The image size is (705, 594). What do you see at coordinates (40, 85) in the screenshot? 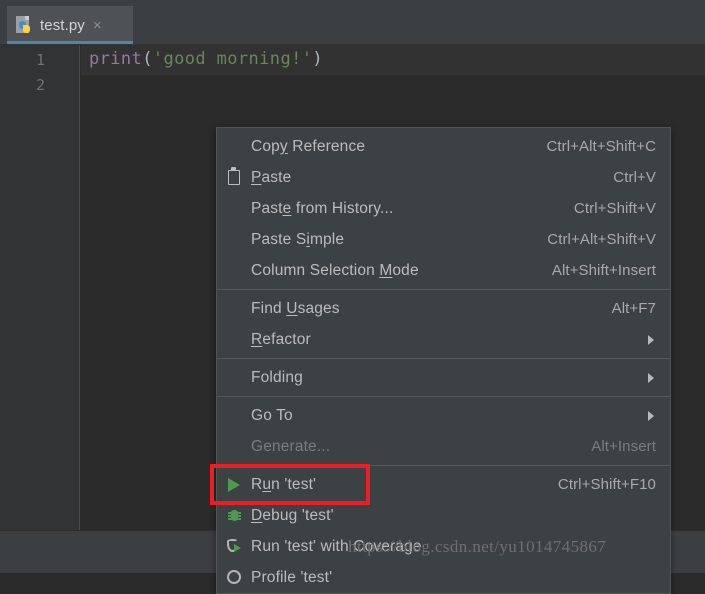
I see `line-number: 2` at bounding box center [40, 85].